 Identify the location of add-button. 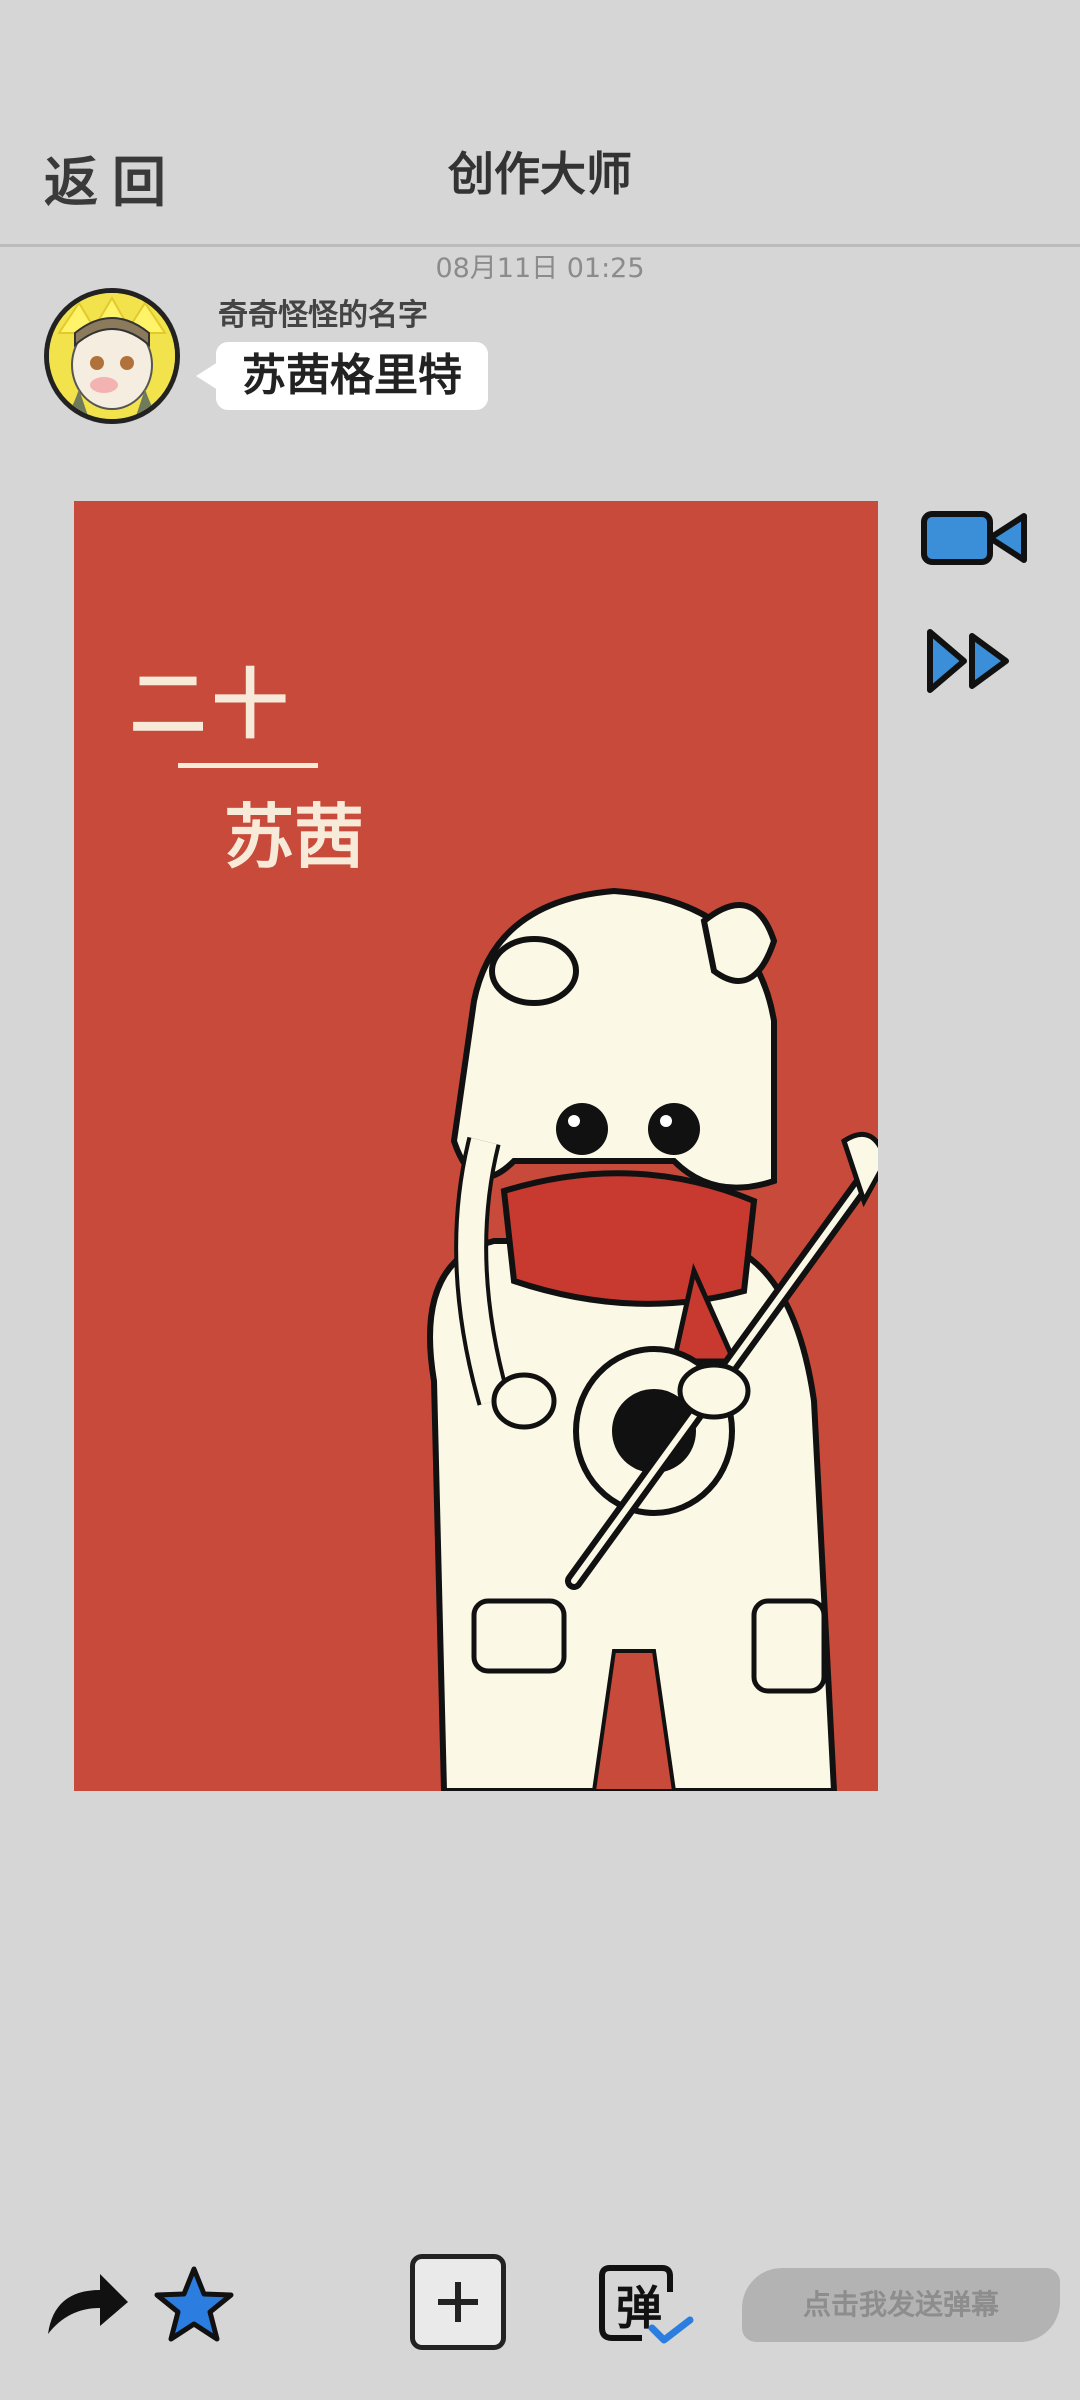
(458, 2302).